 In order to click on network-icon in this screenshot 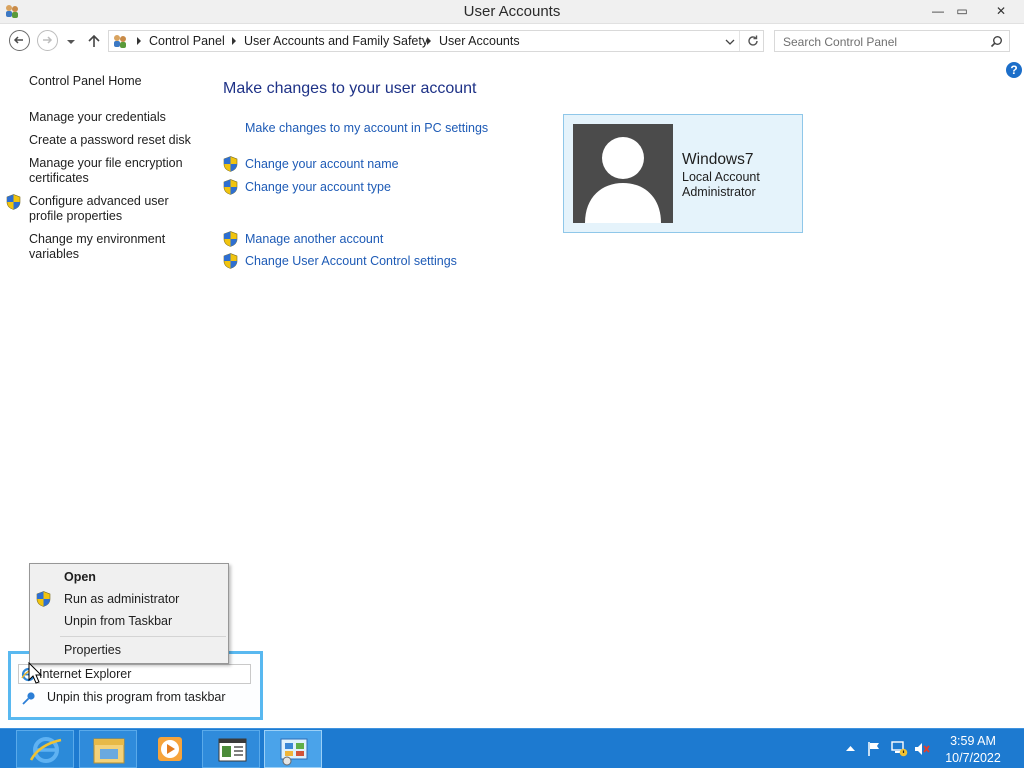, I will do `click(899, 748)`.